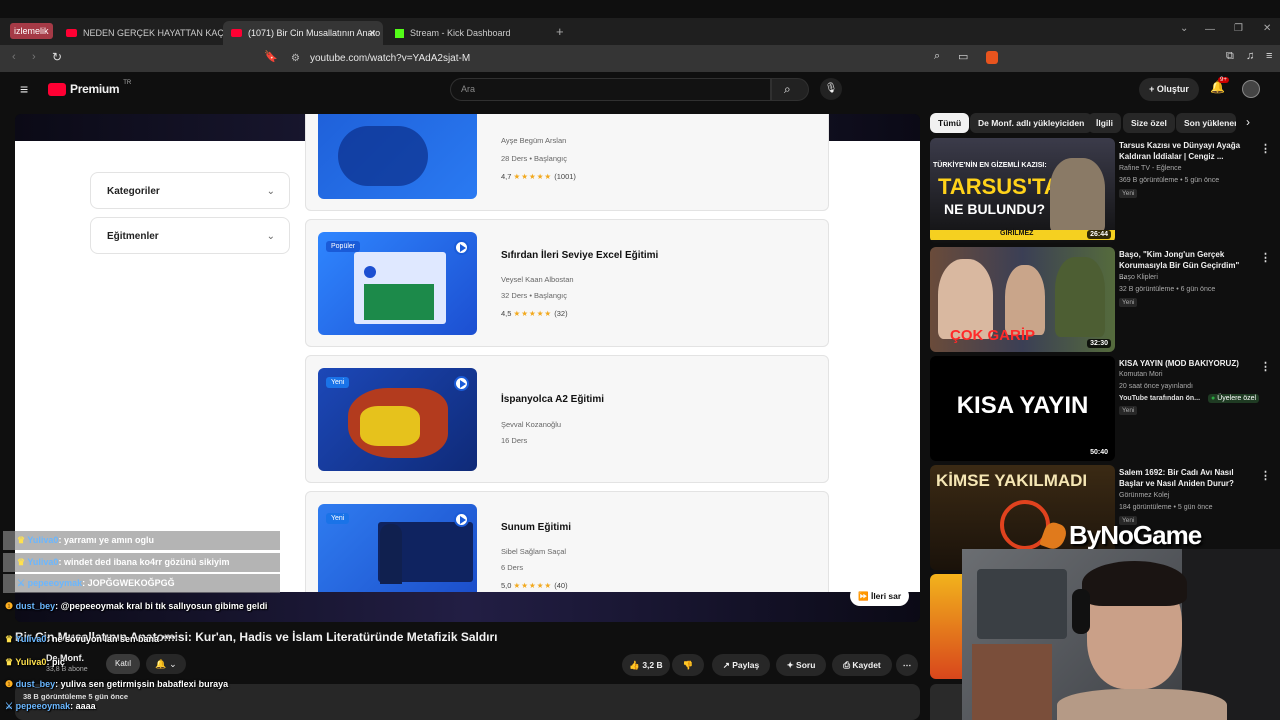 The image size is (1280, 720). Describe the element at coordinates (190, 190) in the screenshot. I see `filter-categories: Kategoriler ⌄` at that location.